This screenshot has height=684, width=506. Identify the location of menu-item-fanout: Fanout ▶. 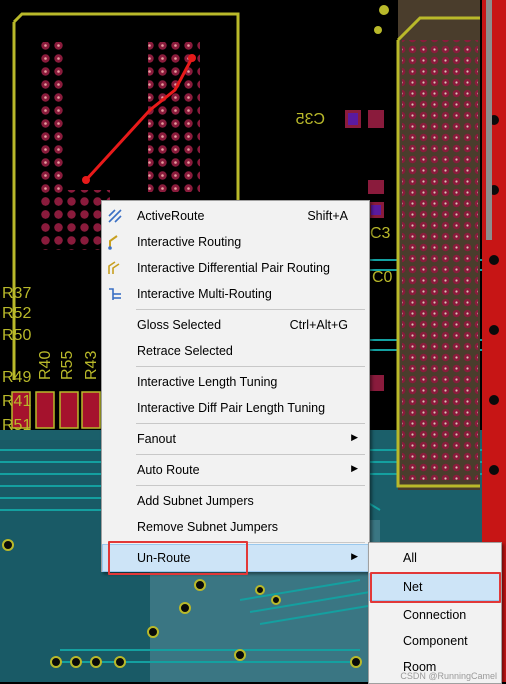
(235, 439).